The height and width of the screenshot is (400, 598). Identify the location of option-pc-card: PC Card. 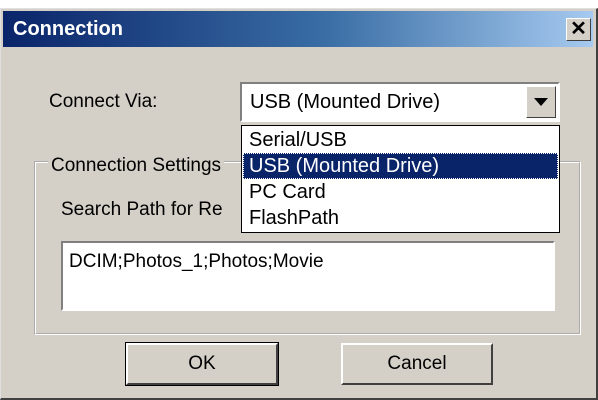
(400, 192).